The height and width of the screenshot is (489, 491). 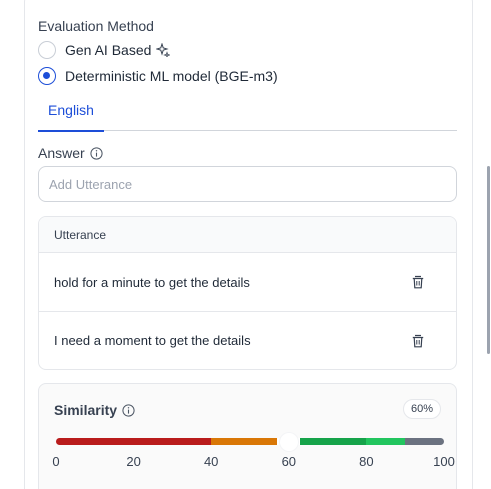 I want to click on table-header-utterance: Utterance, so click(x=247, y=235).